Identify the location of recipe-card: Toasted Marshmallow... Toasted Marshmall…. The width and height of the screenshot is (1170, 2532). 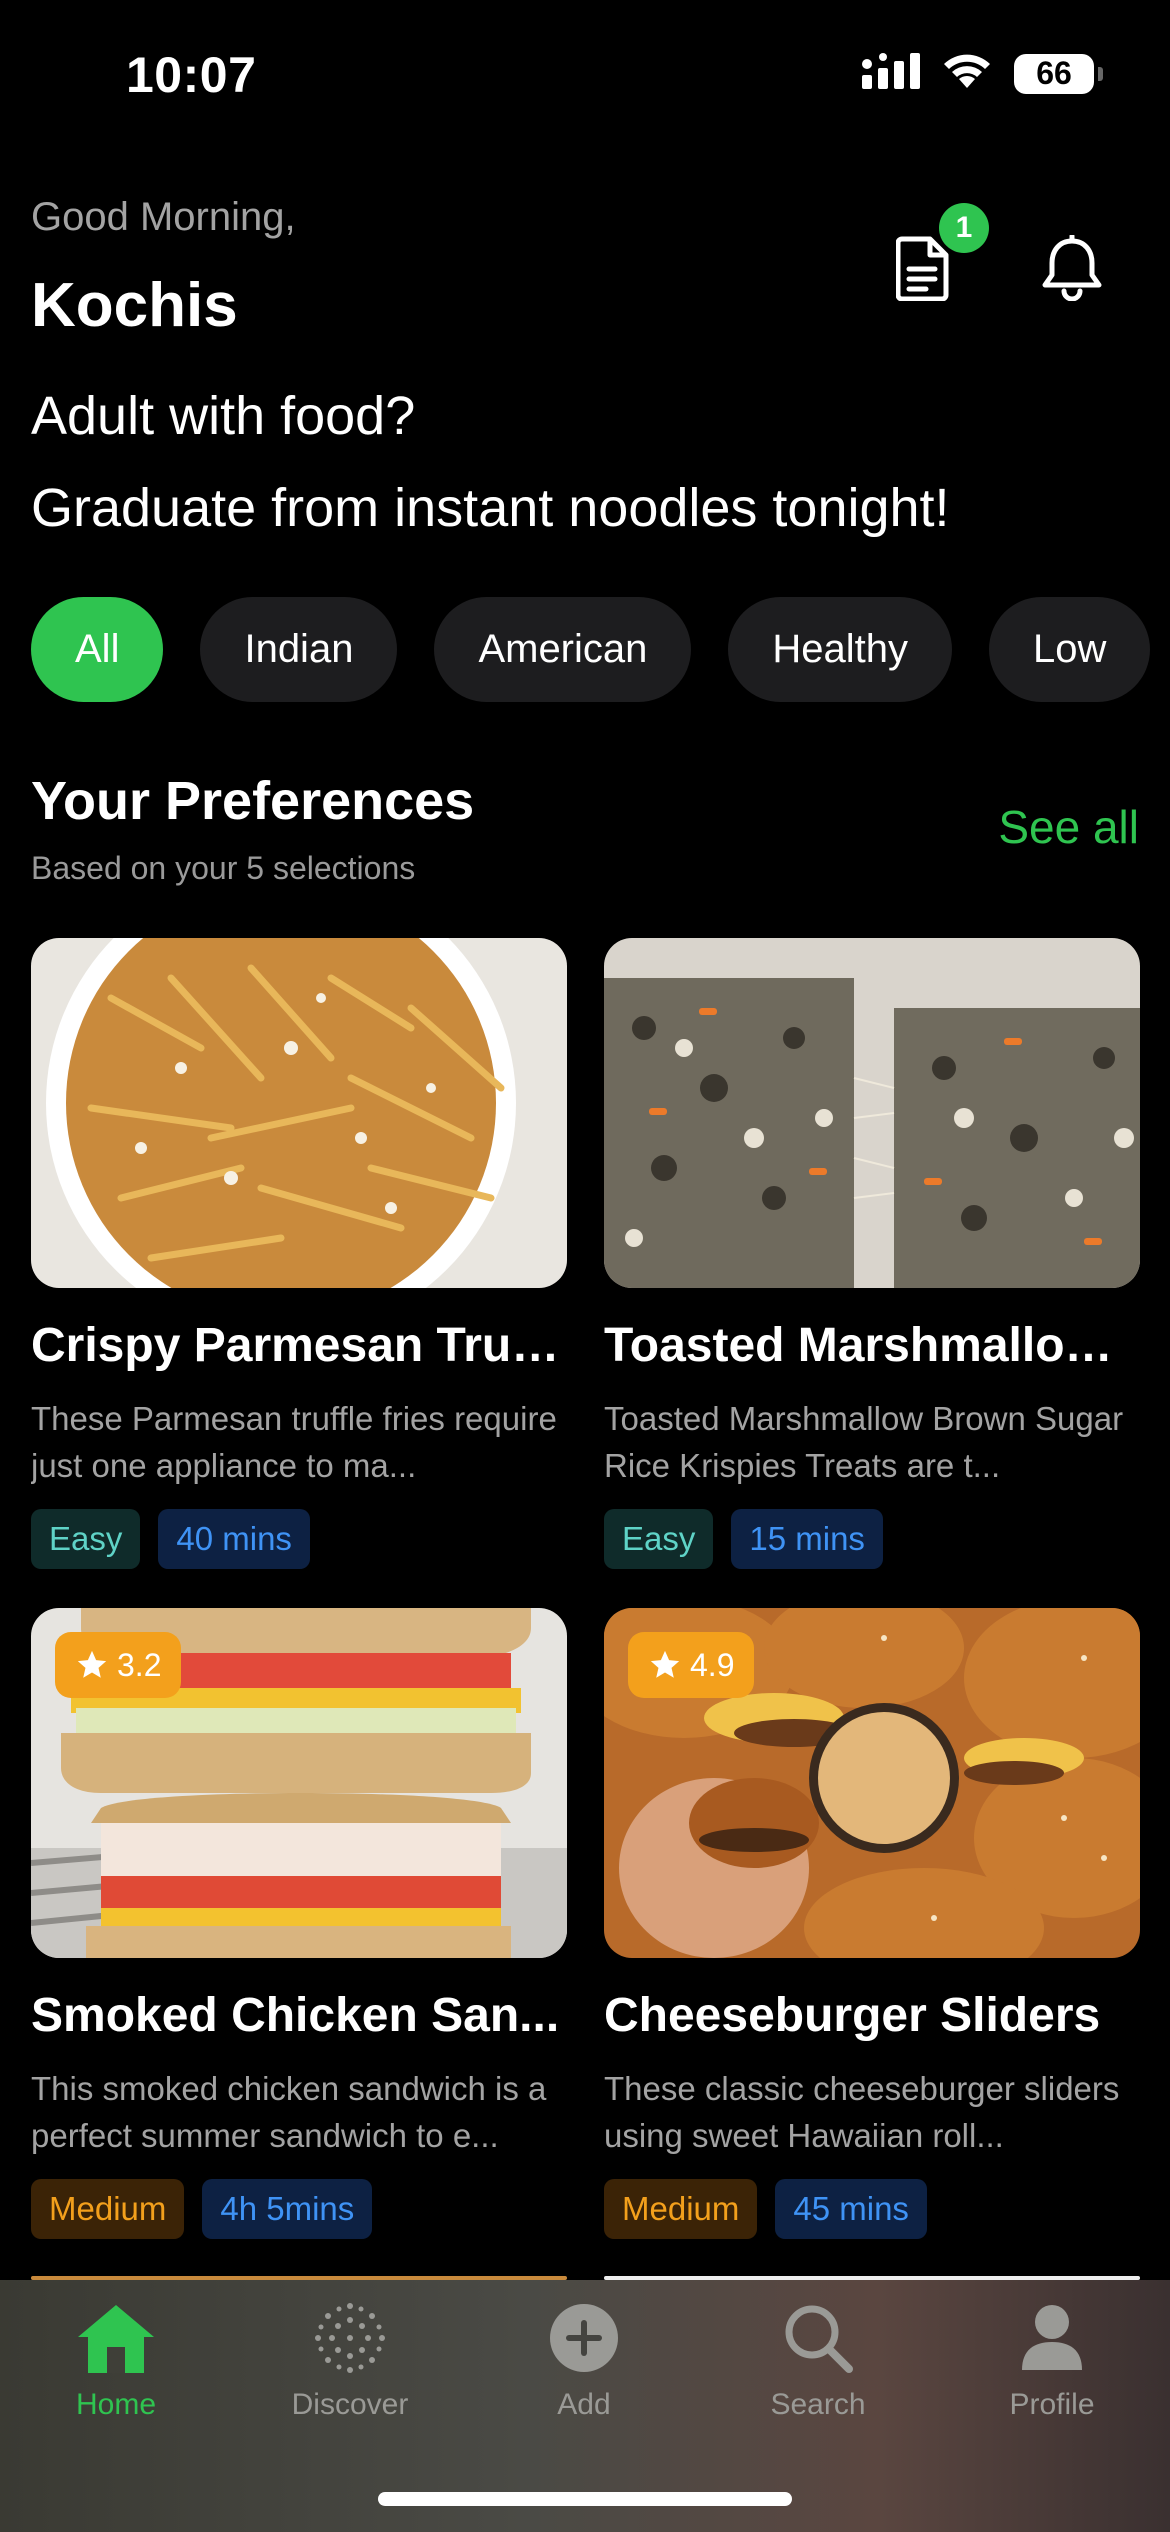
(872, 1253).